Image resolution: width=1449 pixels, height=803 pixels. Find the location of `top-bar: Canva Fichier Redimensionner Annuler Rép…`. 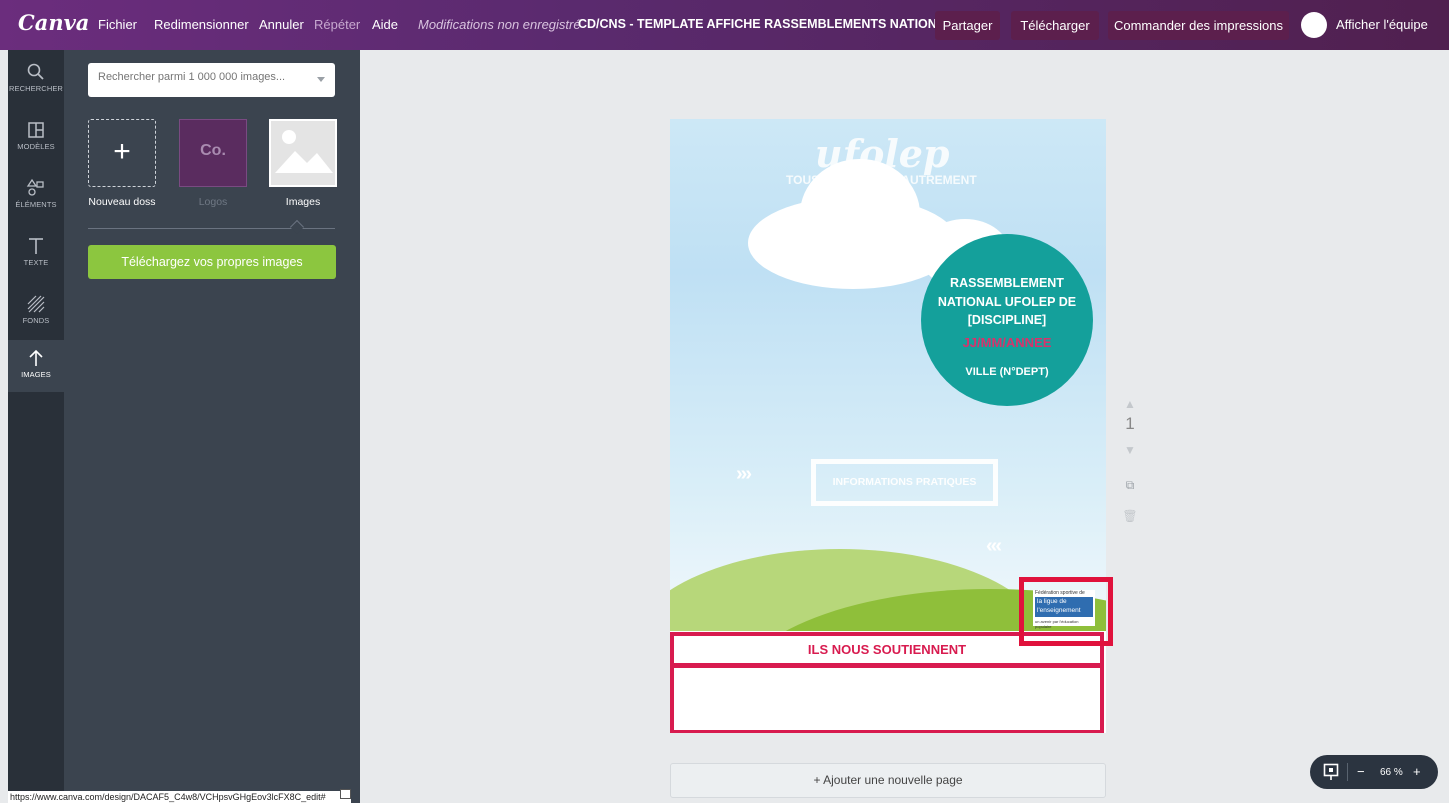

top-bar: Canva Fichier Redimensionner Annuler Rép… is located at coordinates (724, 25).